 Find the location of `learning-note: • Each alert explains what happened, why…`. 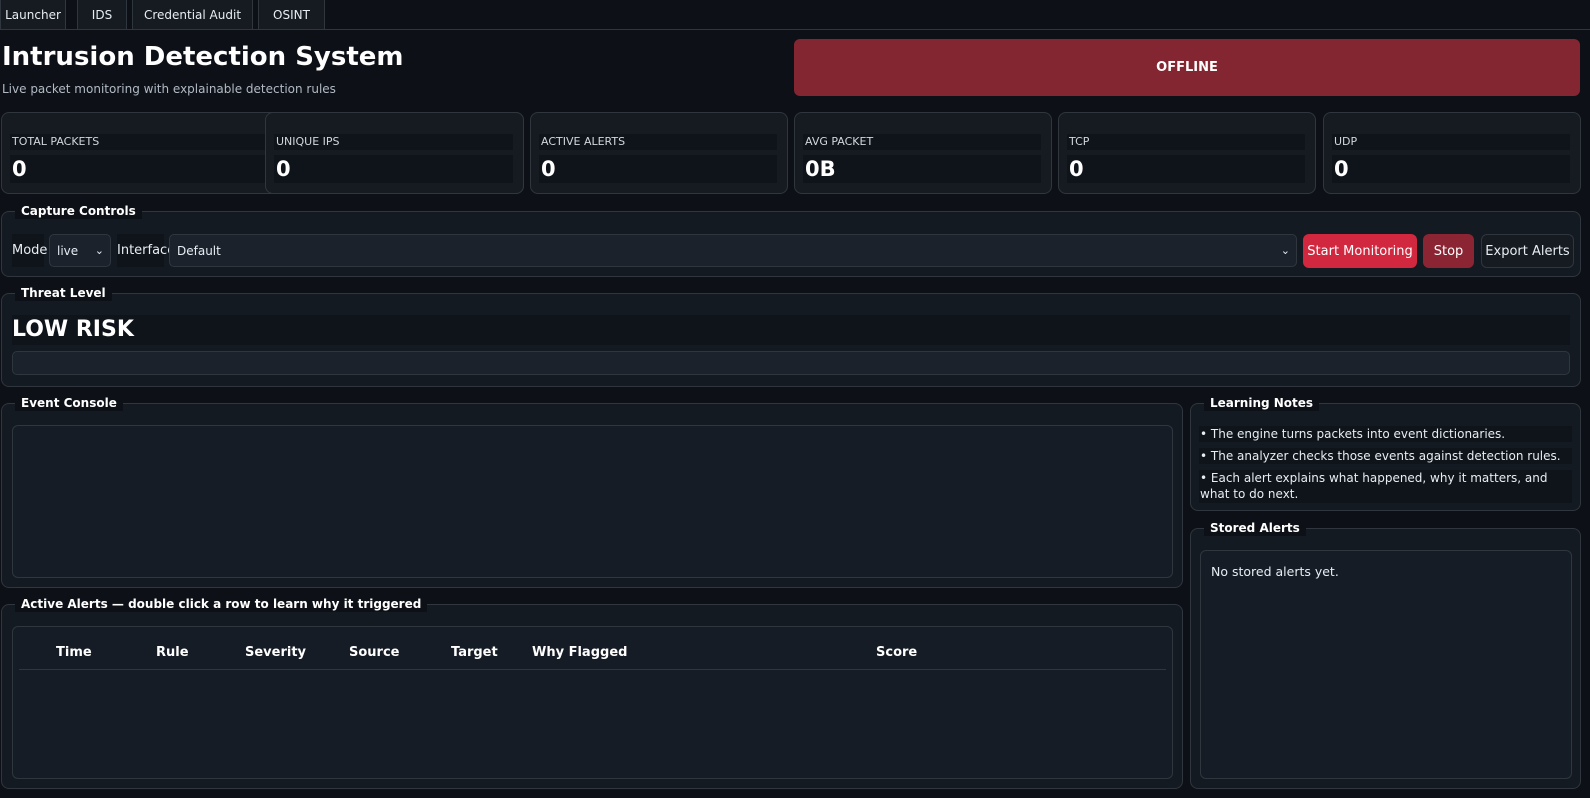

learning-note: • Each alert explains what happened, why… is located at coordinates (1385, 486).